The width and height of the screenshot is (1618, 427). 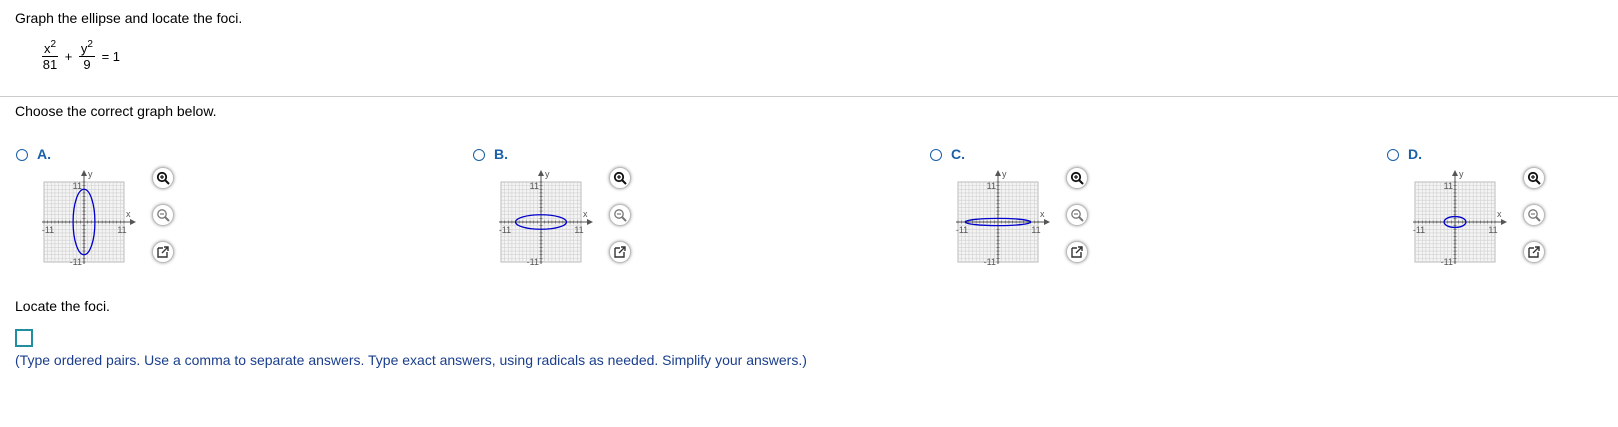 What do you see at coordinates (1003, 218) in the screenshot?
I see `option-c-graph: yx11-11-11 11` at bounding box center [1003, 218].